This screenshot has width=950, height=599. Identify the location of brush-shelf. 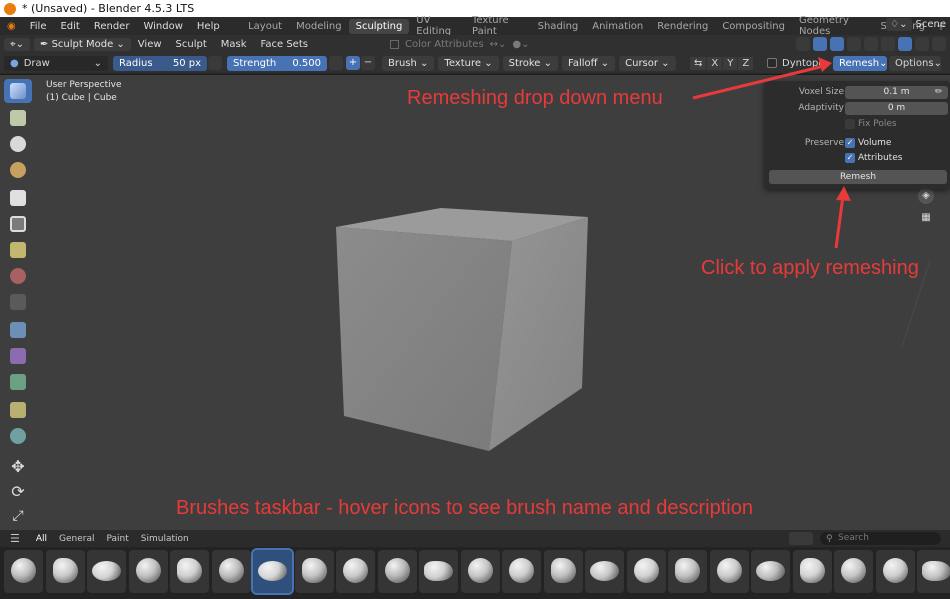
(475, 573).